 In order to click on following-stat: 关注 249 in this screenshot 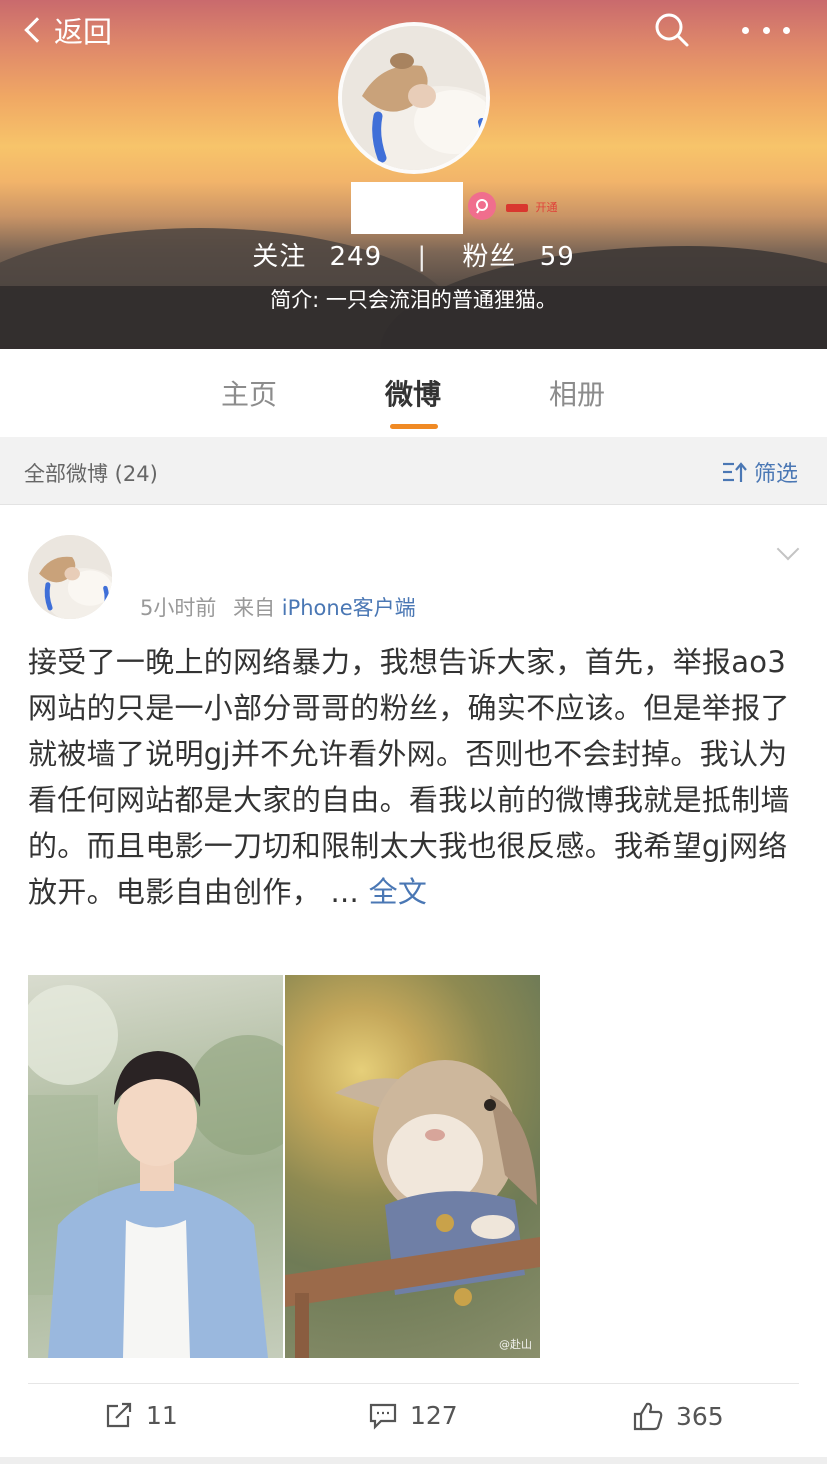, I will do `click(317, 254)`.